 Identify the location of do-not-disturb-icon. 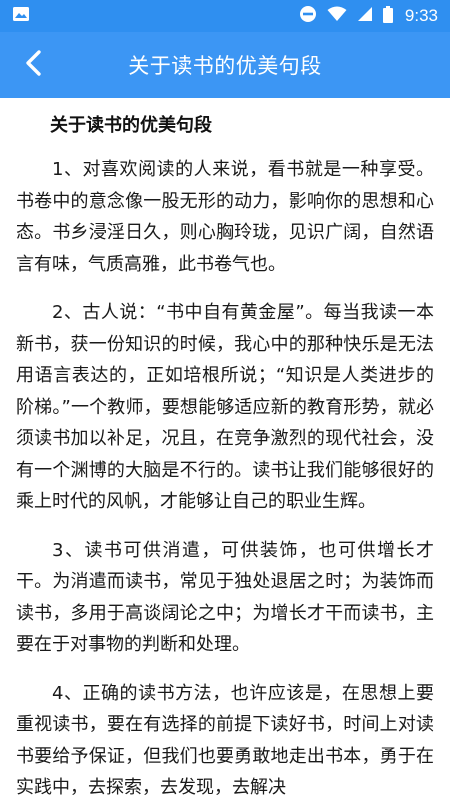
(308, 16).